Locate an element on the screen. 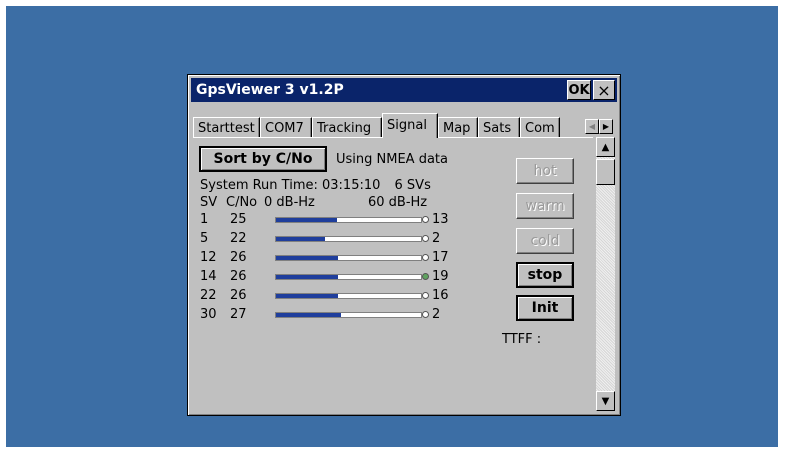  satellite-row: 5 22 2 is located at coordinates (330, 240).